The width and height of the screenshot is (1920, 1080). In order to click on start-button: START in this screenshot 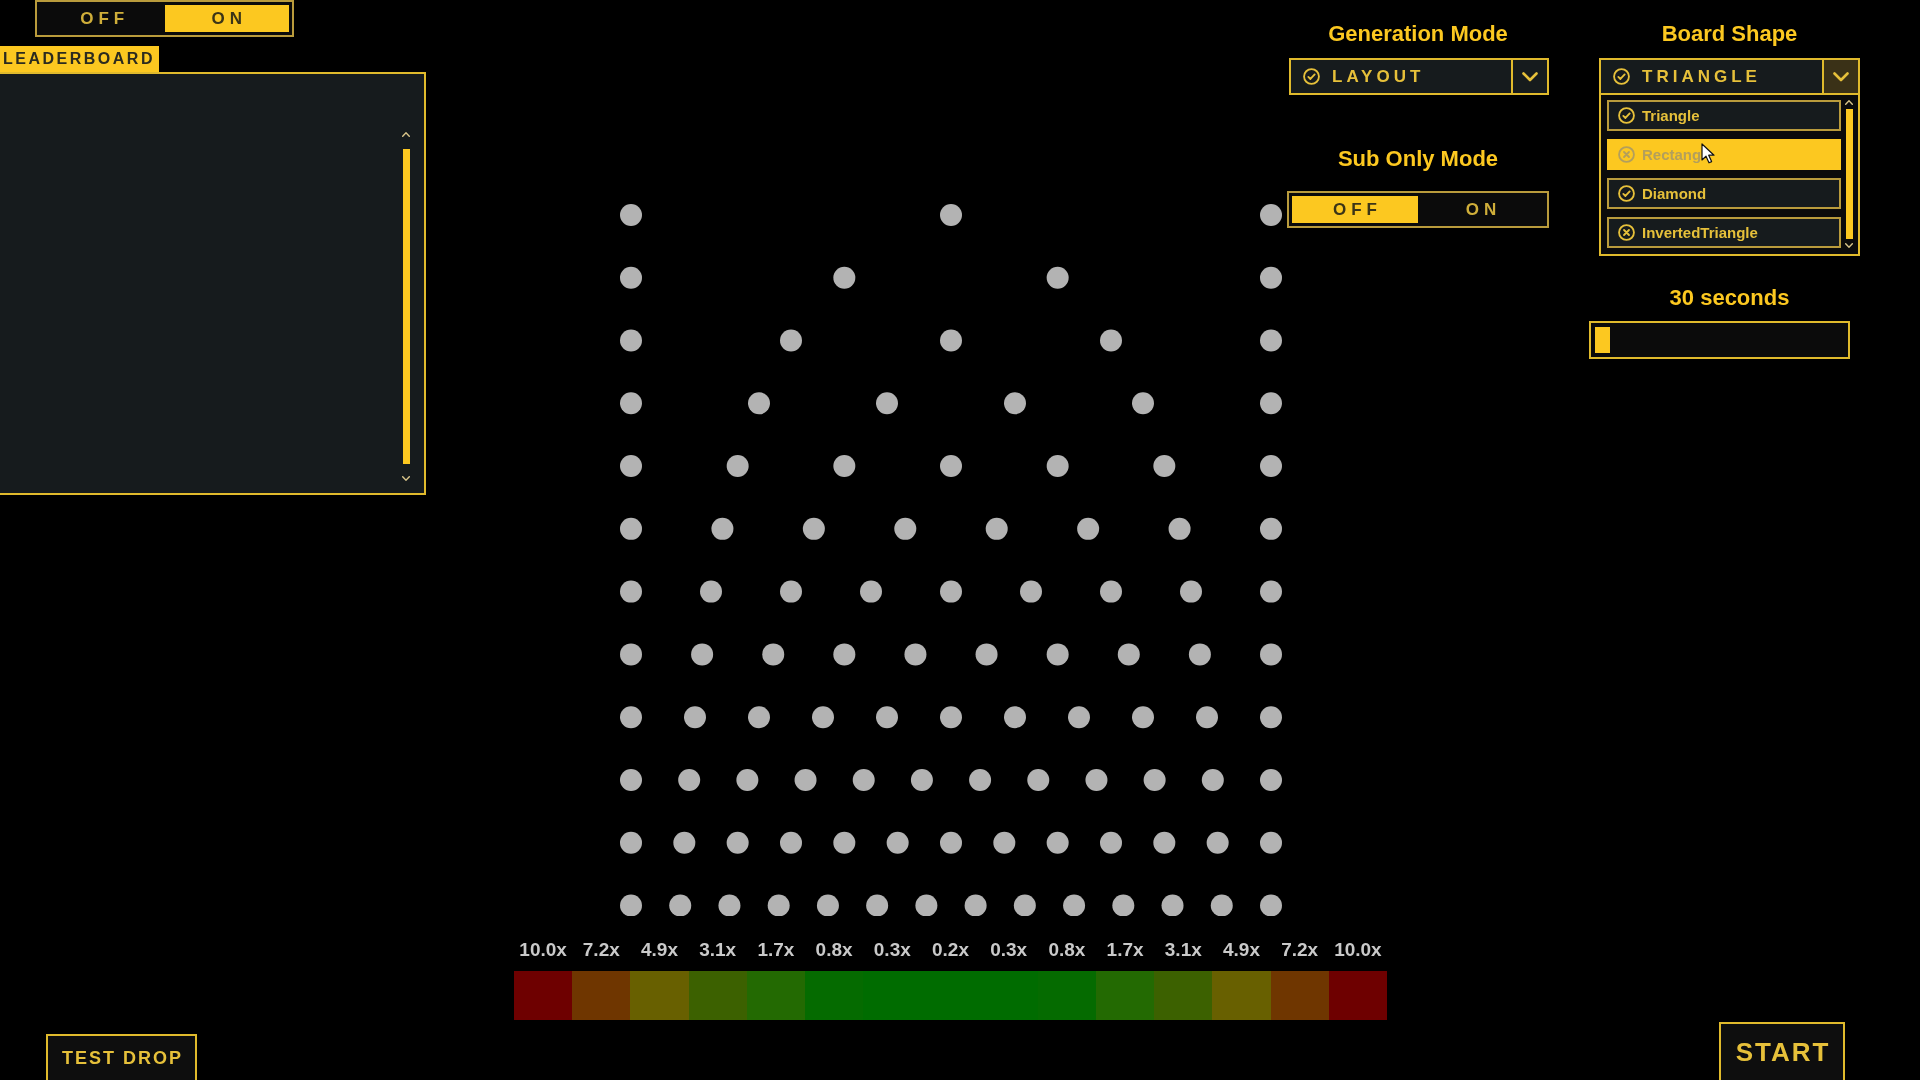, I will do `click(1782, 1051)`.